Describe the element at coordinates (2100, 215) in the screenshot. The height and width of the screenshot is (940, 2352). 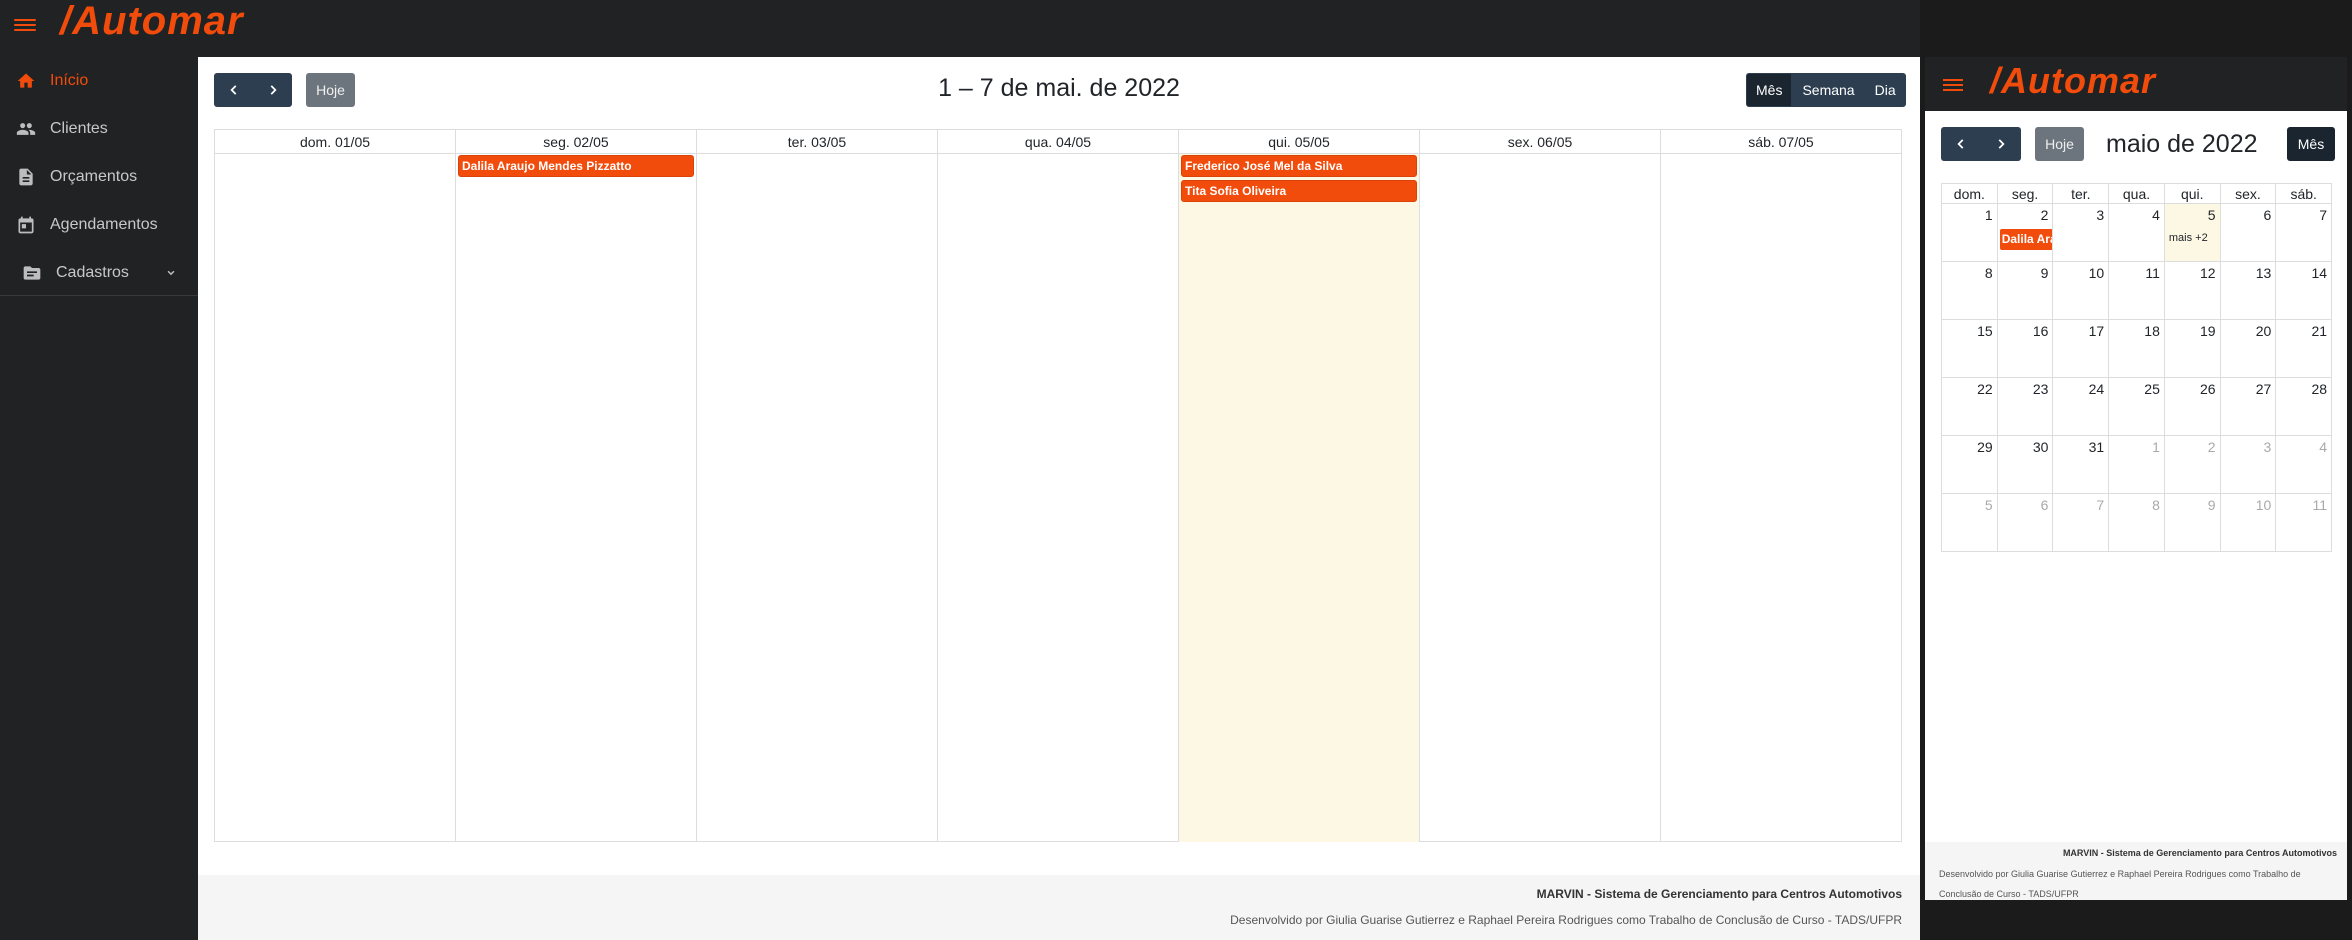
I see `day-number: 3` at that location.